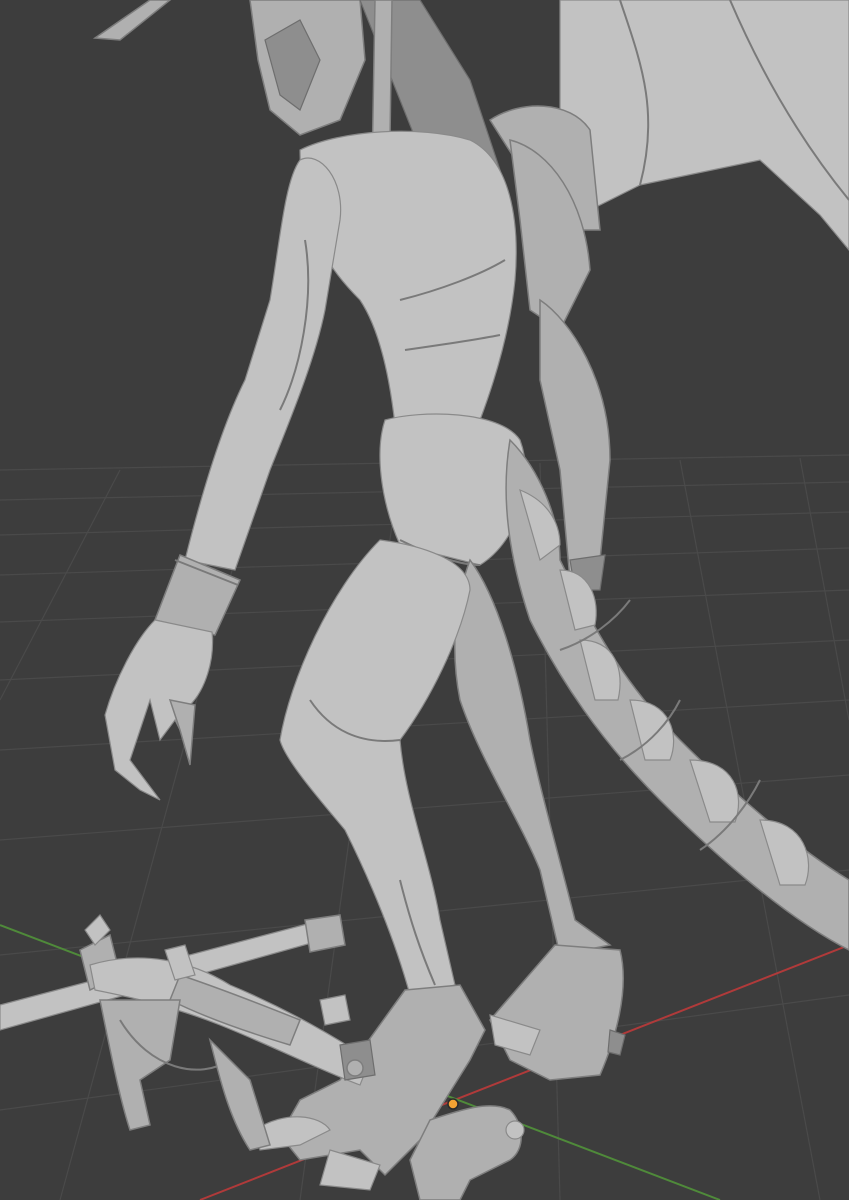  I want to click on near-arm-mesh, so click(247, 396).